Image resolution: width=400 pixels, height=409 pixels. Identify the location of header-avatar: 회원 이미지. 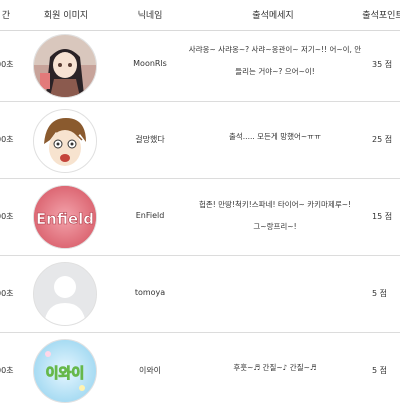
(66, 16).